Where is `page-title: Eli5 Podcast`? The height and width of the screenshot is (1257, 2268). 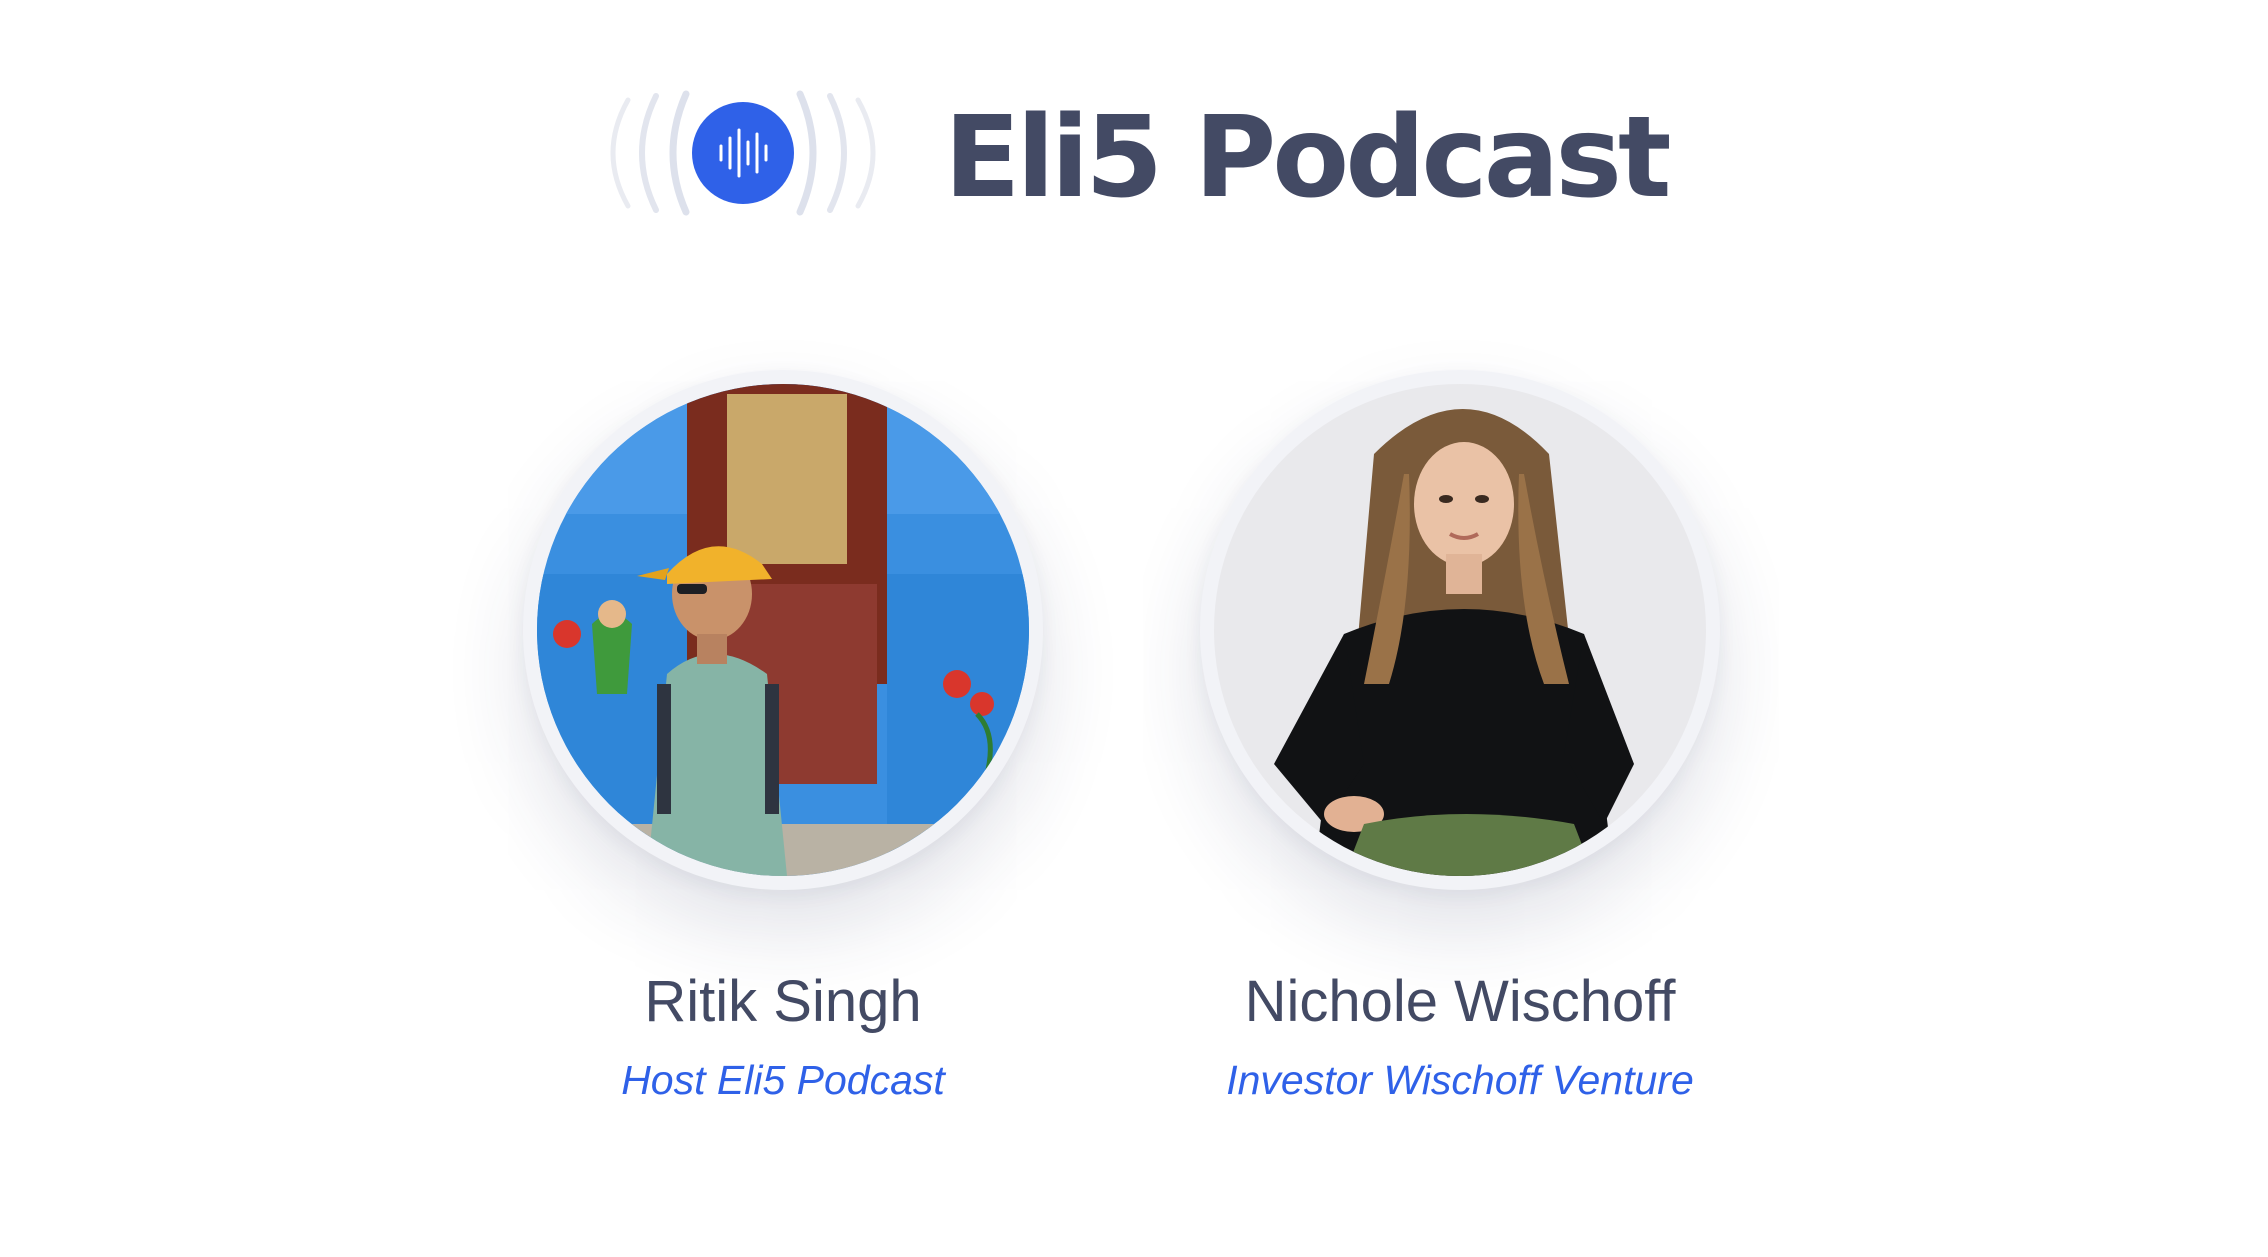
page-title: Eli5 Podcast is located at coordinates (1308, 158).